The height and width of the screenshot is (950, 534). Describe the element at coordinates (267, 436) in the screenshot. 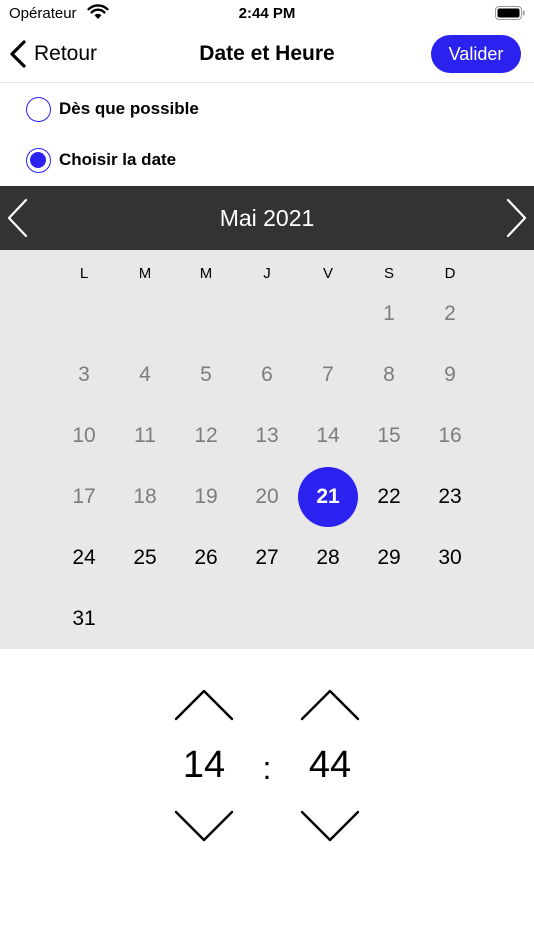

I see `calendar-day: 13` at that location.